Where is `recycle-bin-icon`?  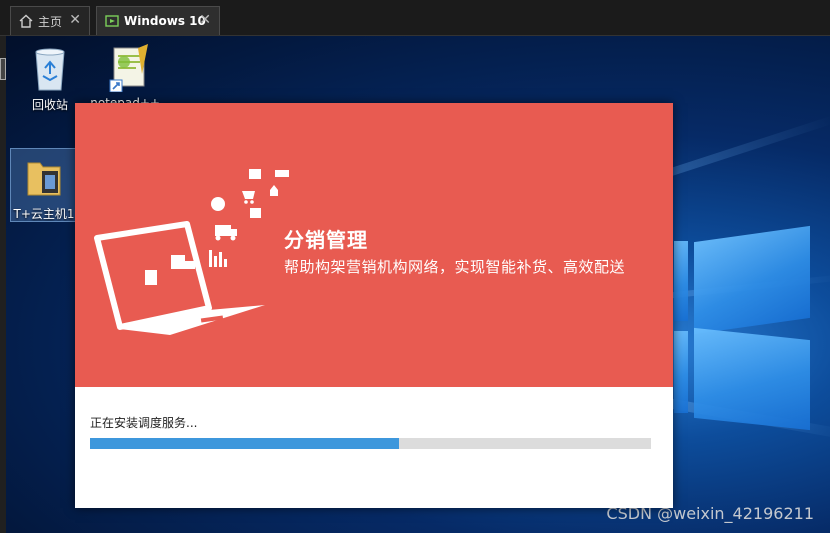
recycle-bin-icon is located at coordinates (50, 68).